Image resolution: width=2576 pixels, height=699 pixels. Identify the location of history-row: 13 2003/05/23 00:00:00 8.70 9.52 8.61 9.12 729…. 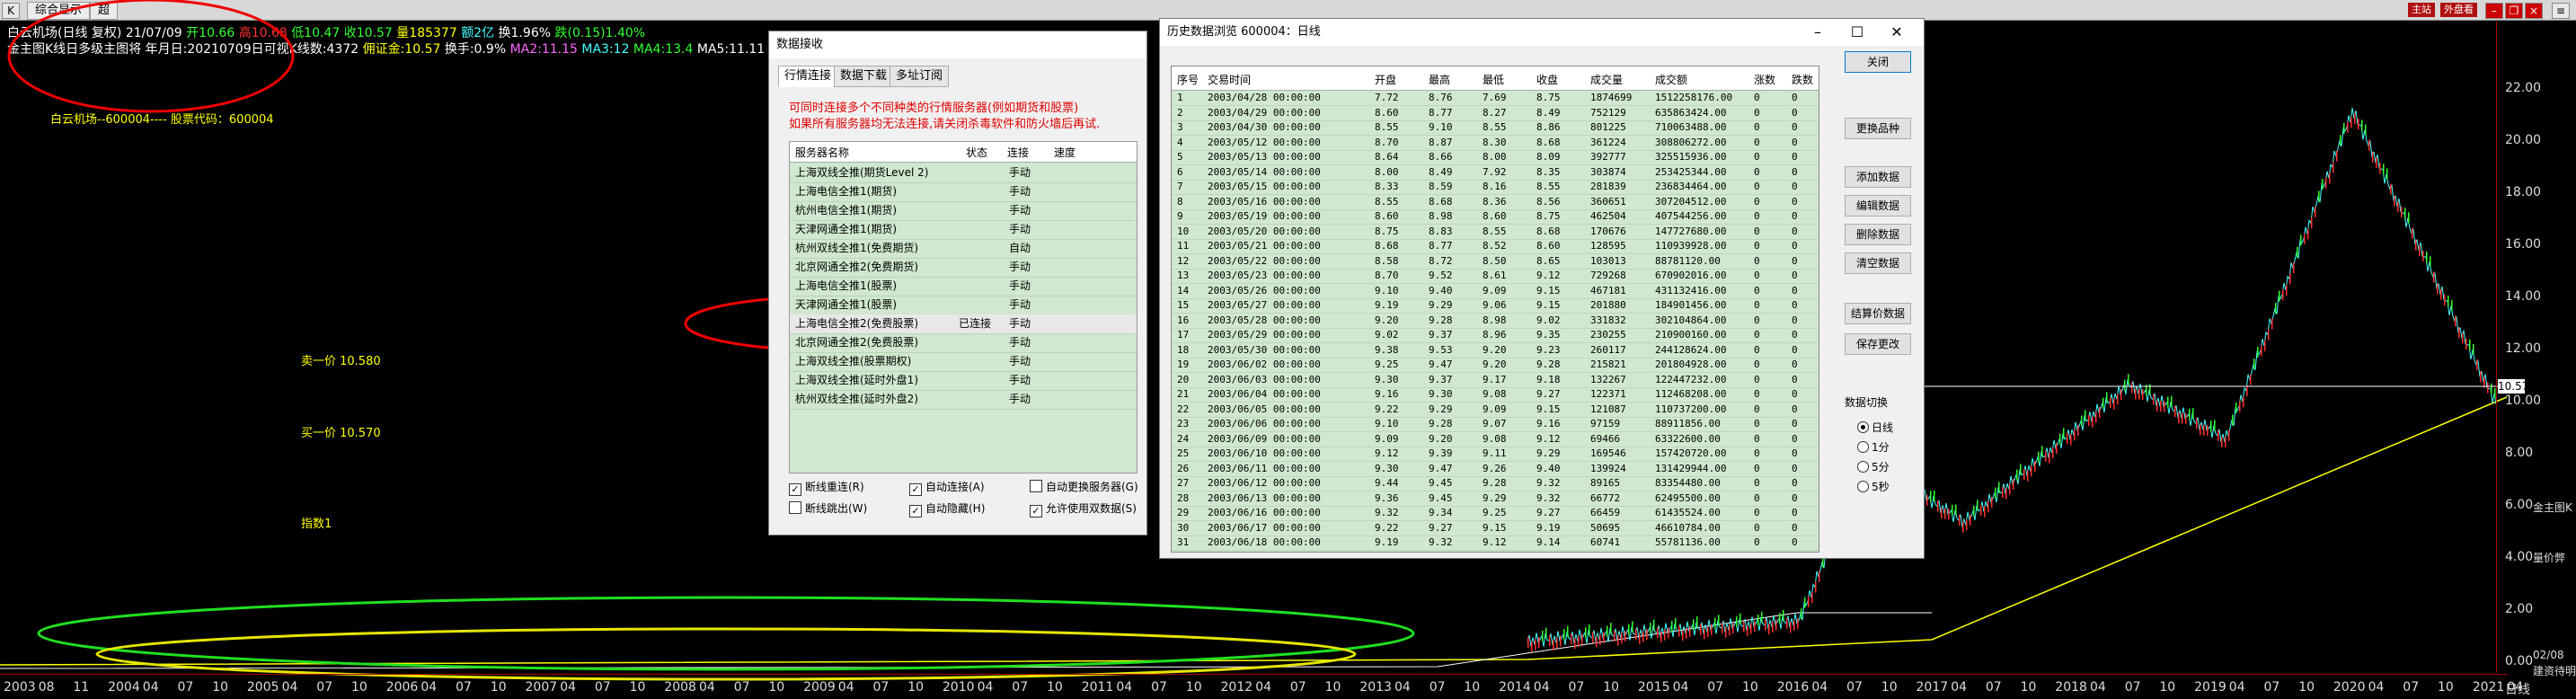
(1495, 276).